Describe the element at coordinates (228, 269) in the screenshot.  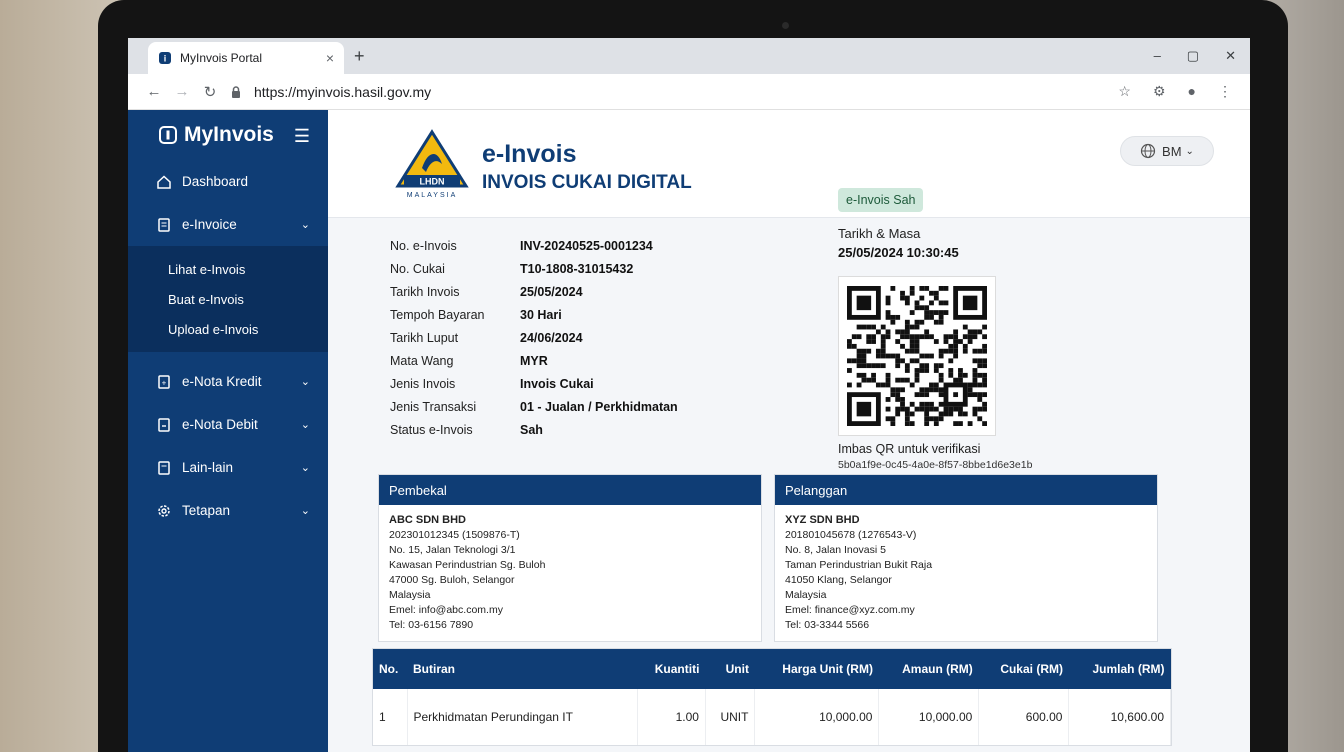
I see `submenu-lihat-e-invois: Lihat e-Invois` at that location.